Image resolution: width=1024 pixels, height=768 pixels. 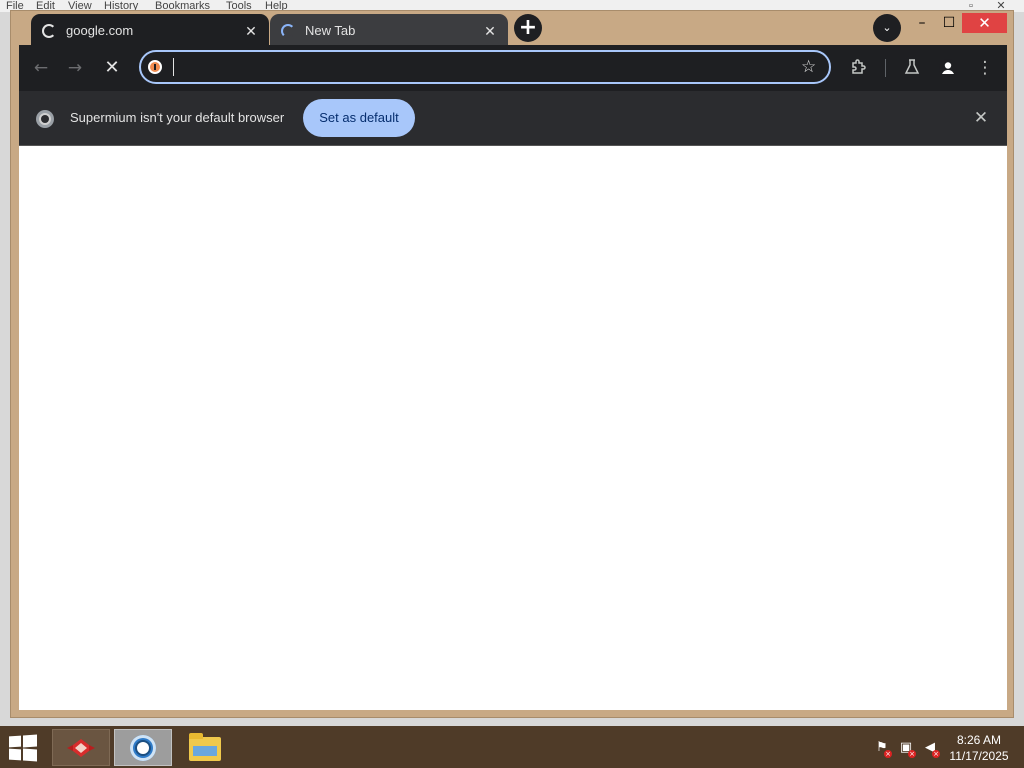 I want to click on taskbar-red-app-button, so click(x=81, y=747).